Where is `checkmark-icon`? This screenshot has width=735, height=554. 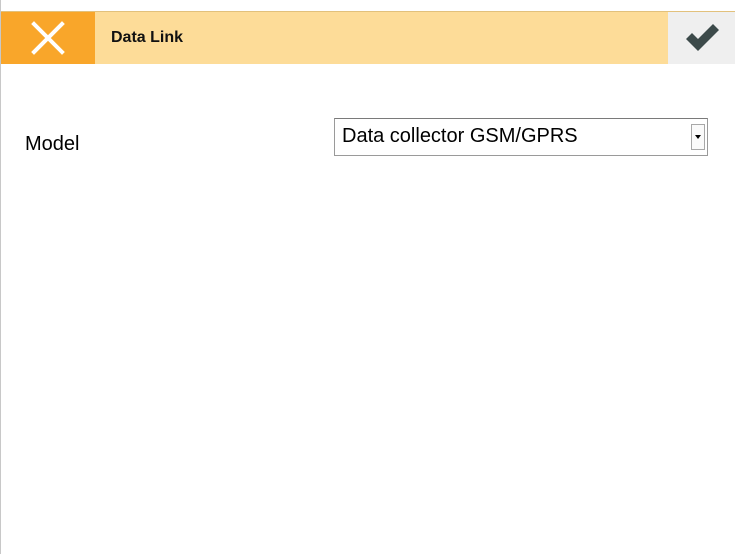 checkmark-icon is located at coordinates (702, 37).